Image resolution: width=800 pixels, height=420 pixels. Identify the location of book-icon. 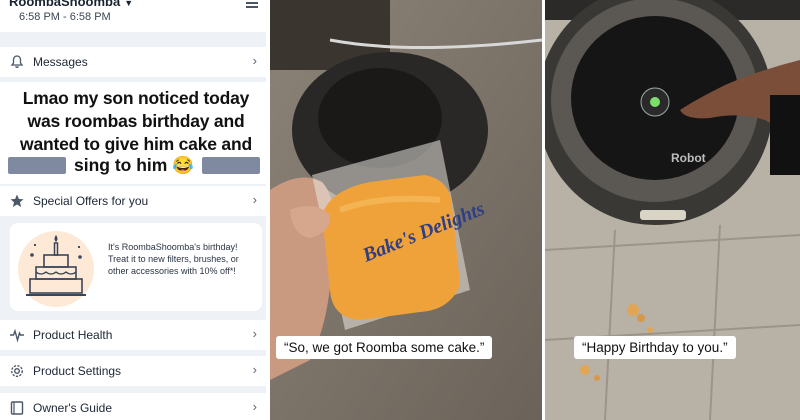
(17, 408).